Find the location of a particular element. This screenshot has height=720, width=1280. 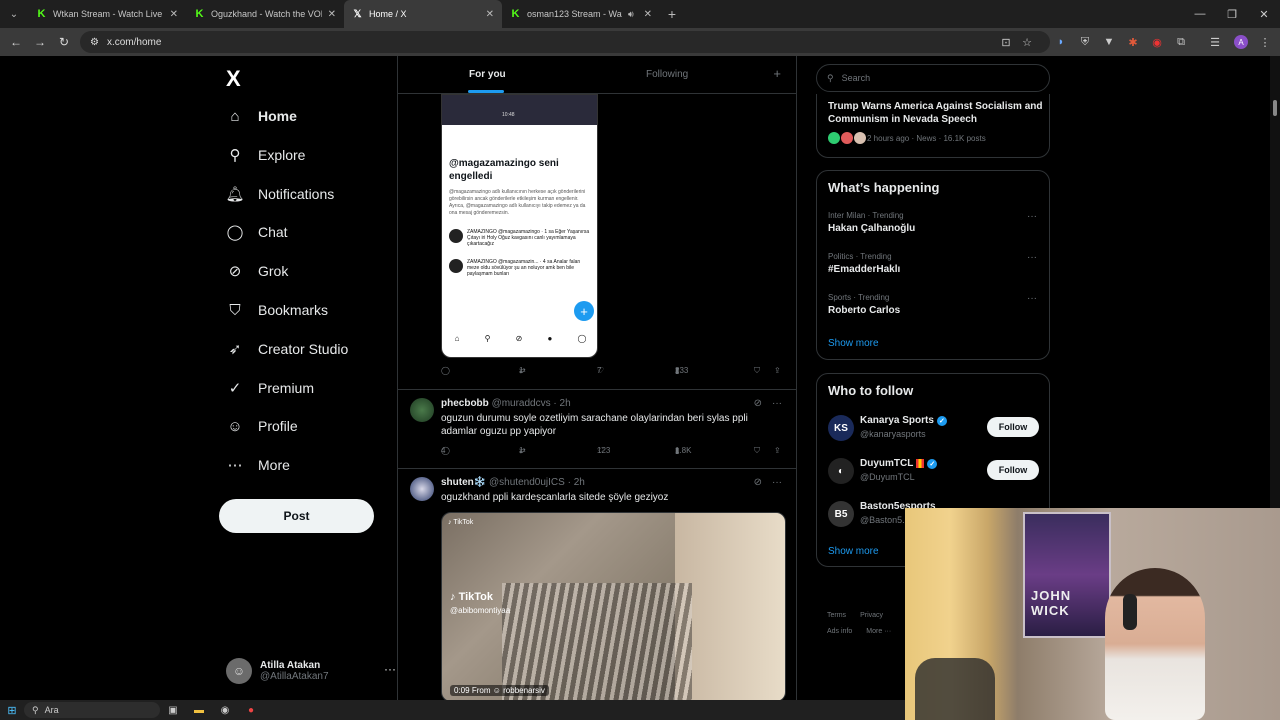

avatar: B5 is located at coordinates (841, 514).